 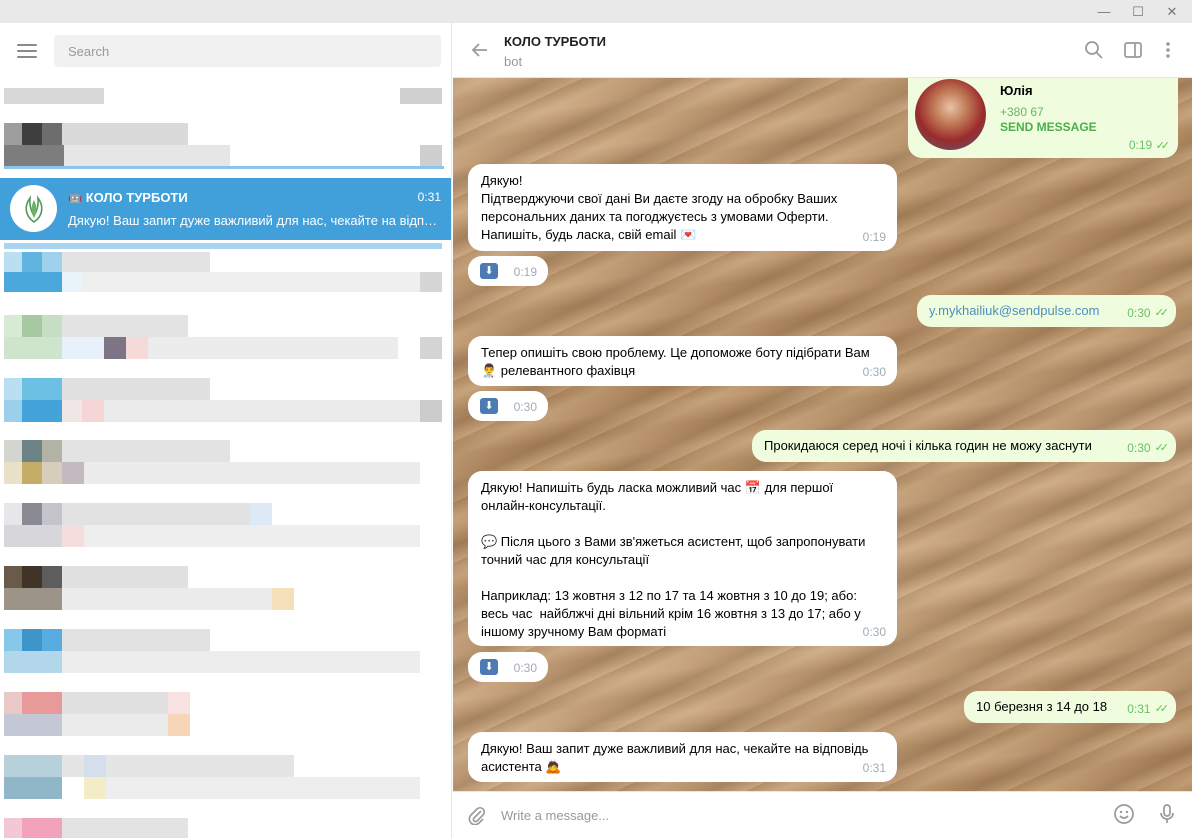 I want to click on menu-icon, so click(x=27, y=51).